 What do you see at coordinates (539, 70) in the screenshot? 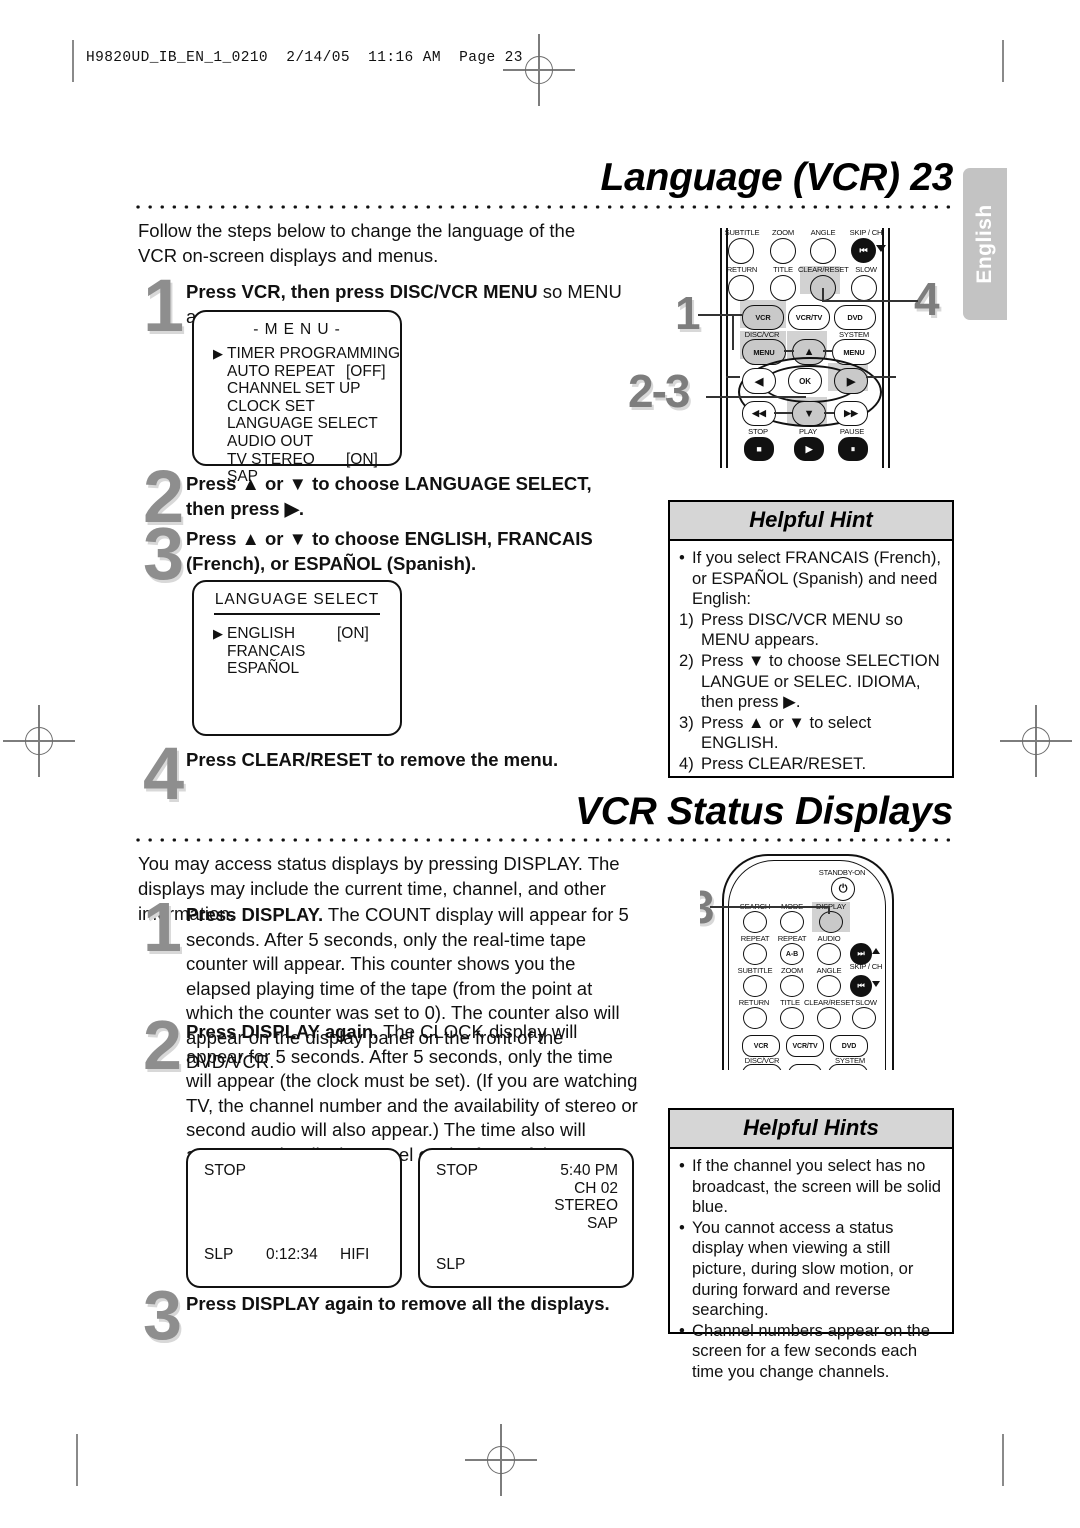
I see `registration-mark-top` at bounding box center [539, 70].